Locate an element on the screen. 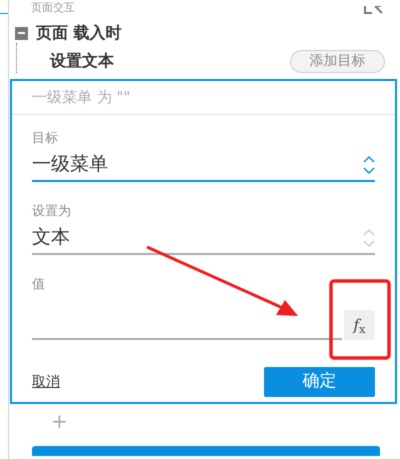  dropdown-field: 文本 is located at coordinates (203, 238).